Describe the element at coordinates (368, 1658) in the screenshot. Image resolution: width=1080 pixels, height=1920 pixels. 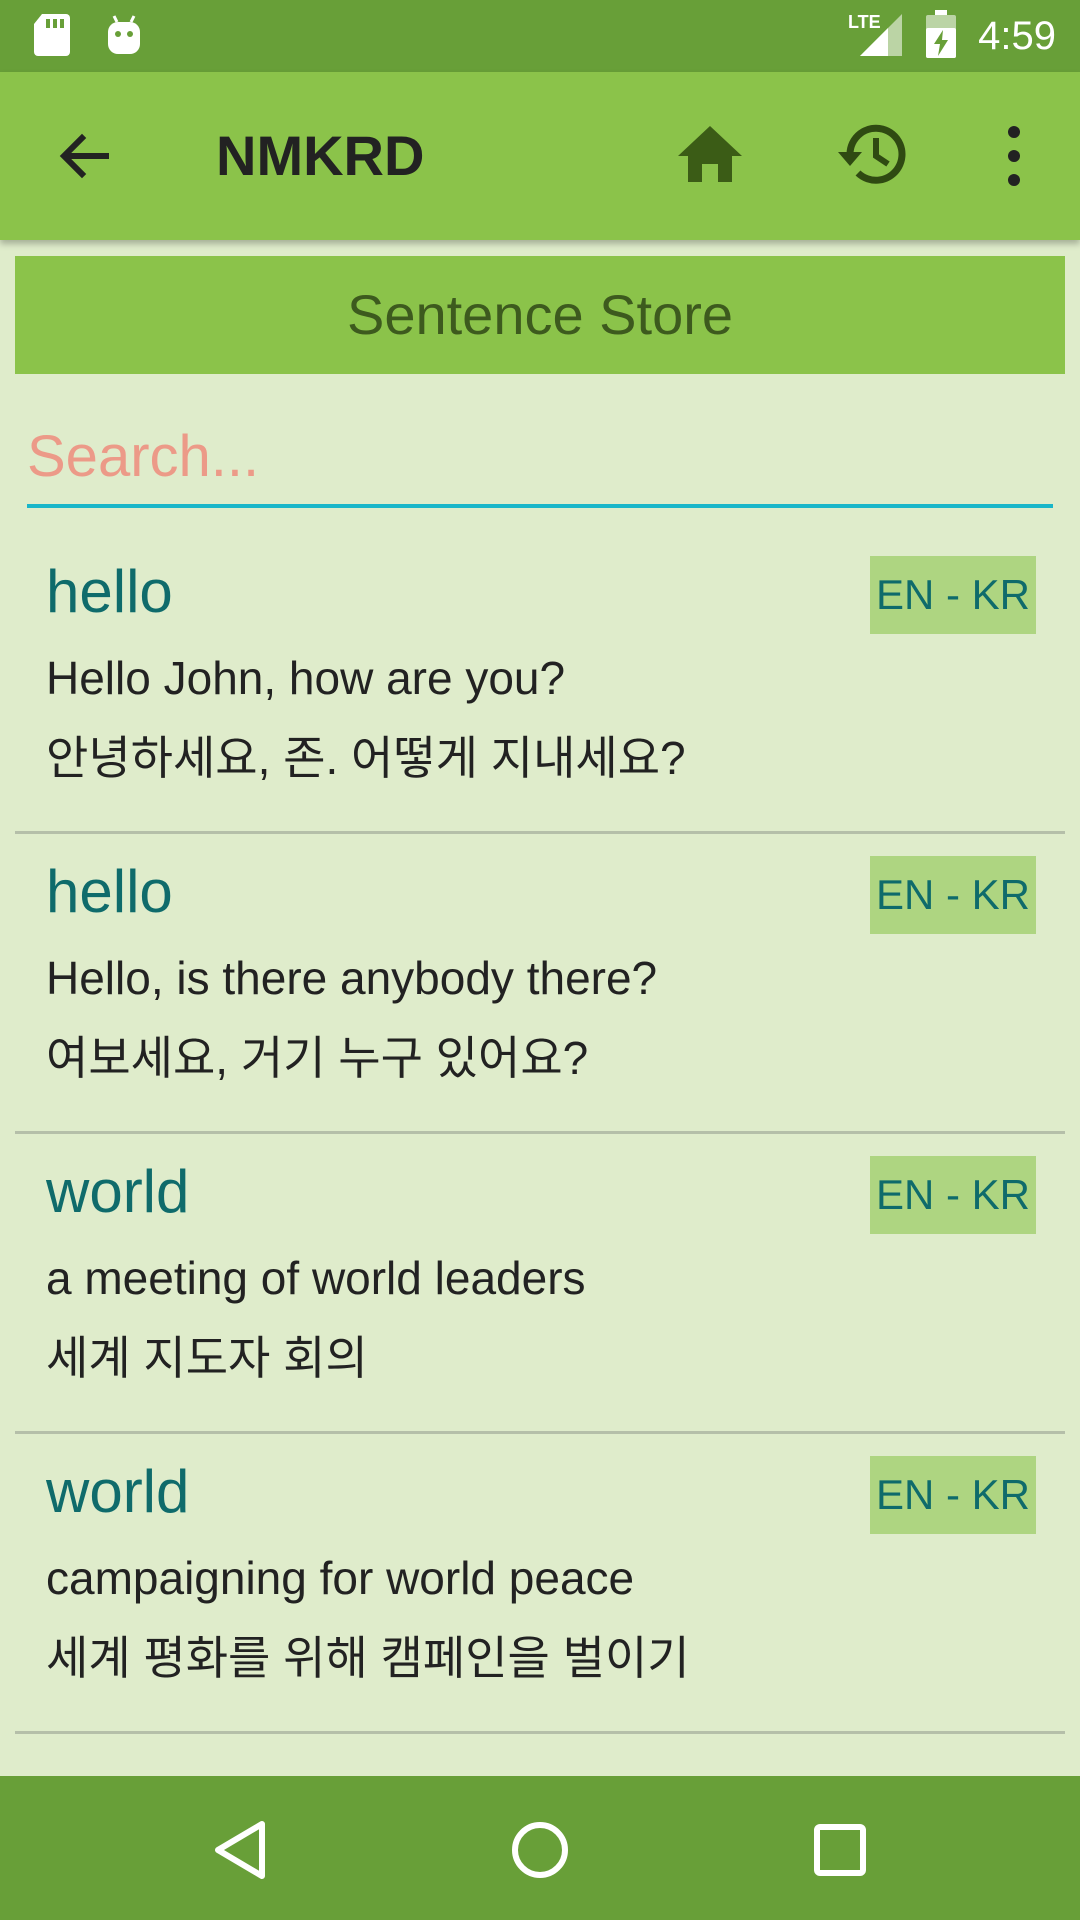
I see `item-korean-sentence: 세계 평화를 위해 캠페인을 벌이기` at that location.